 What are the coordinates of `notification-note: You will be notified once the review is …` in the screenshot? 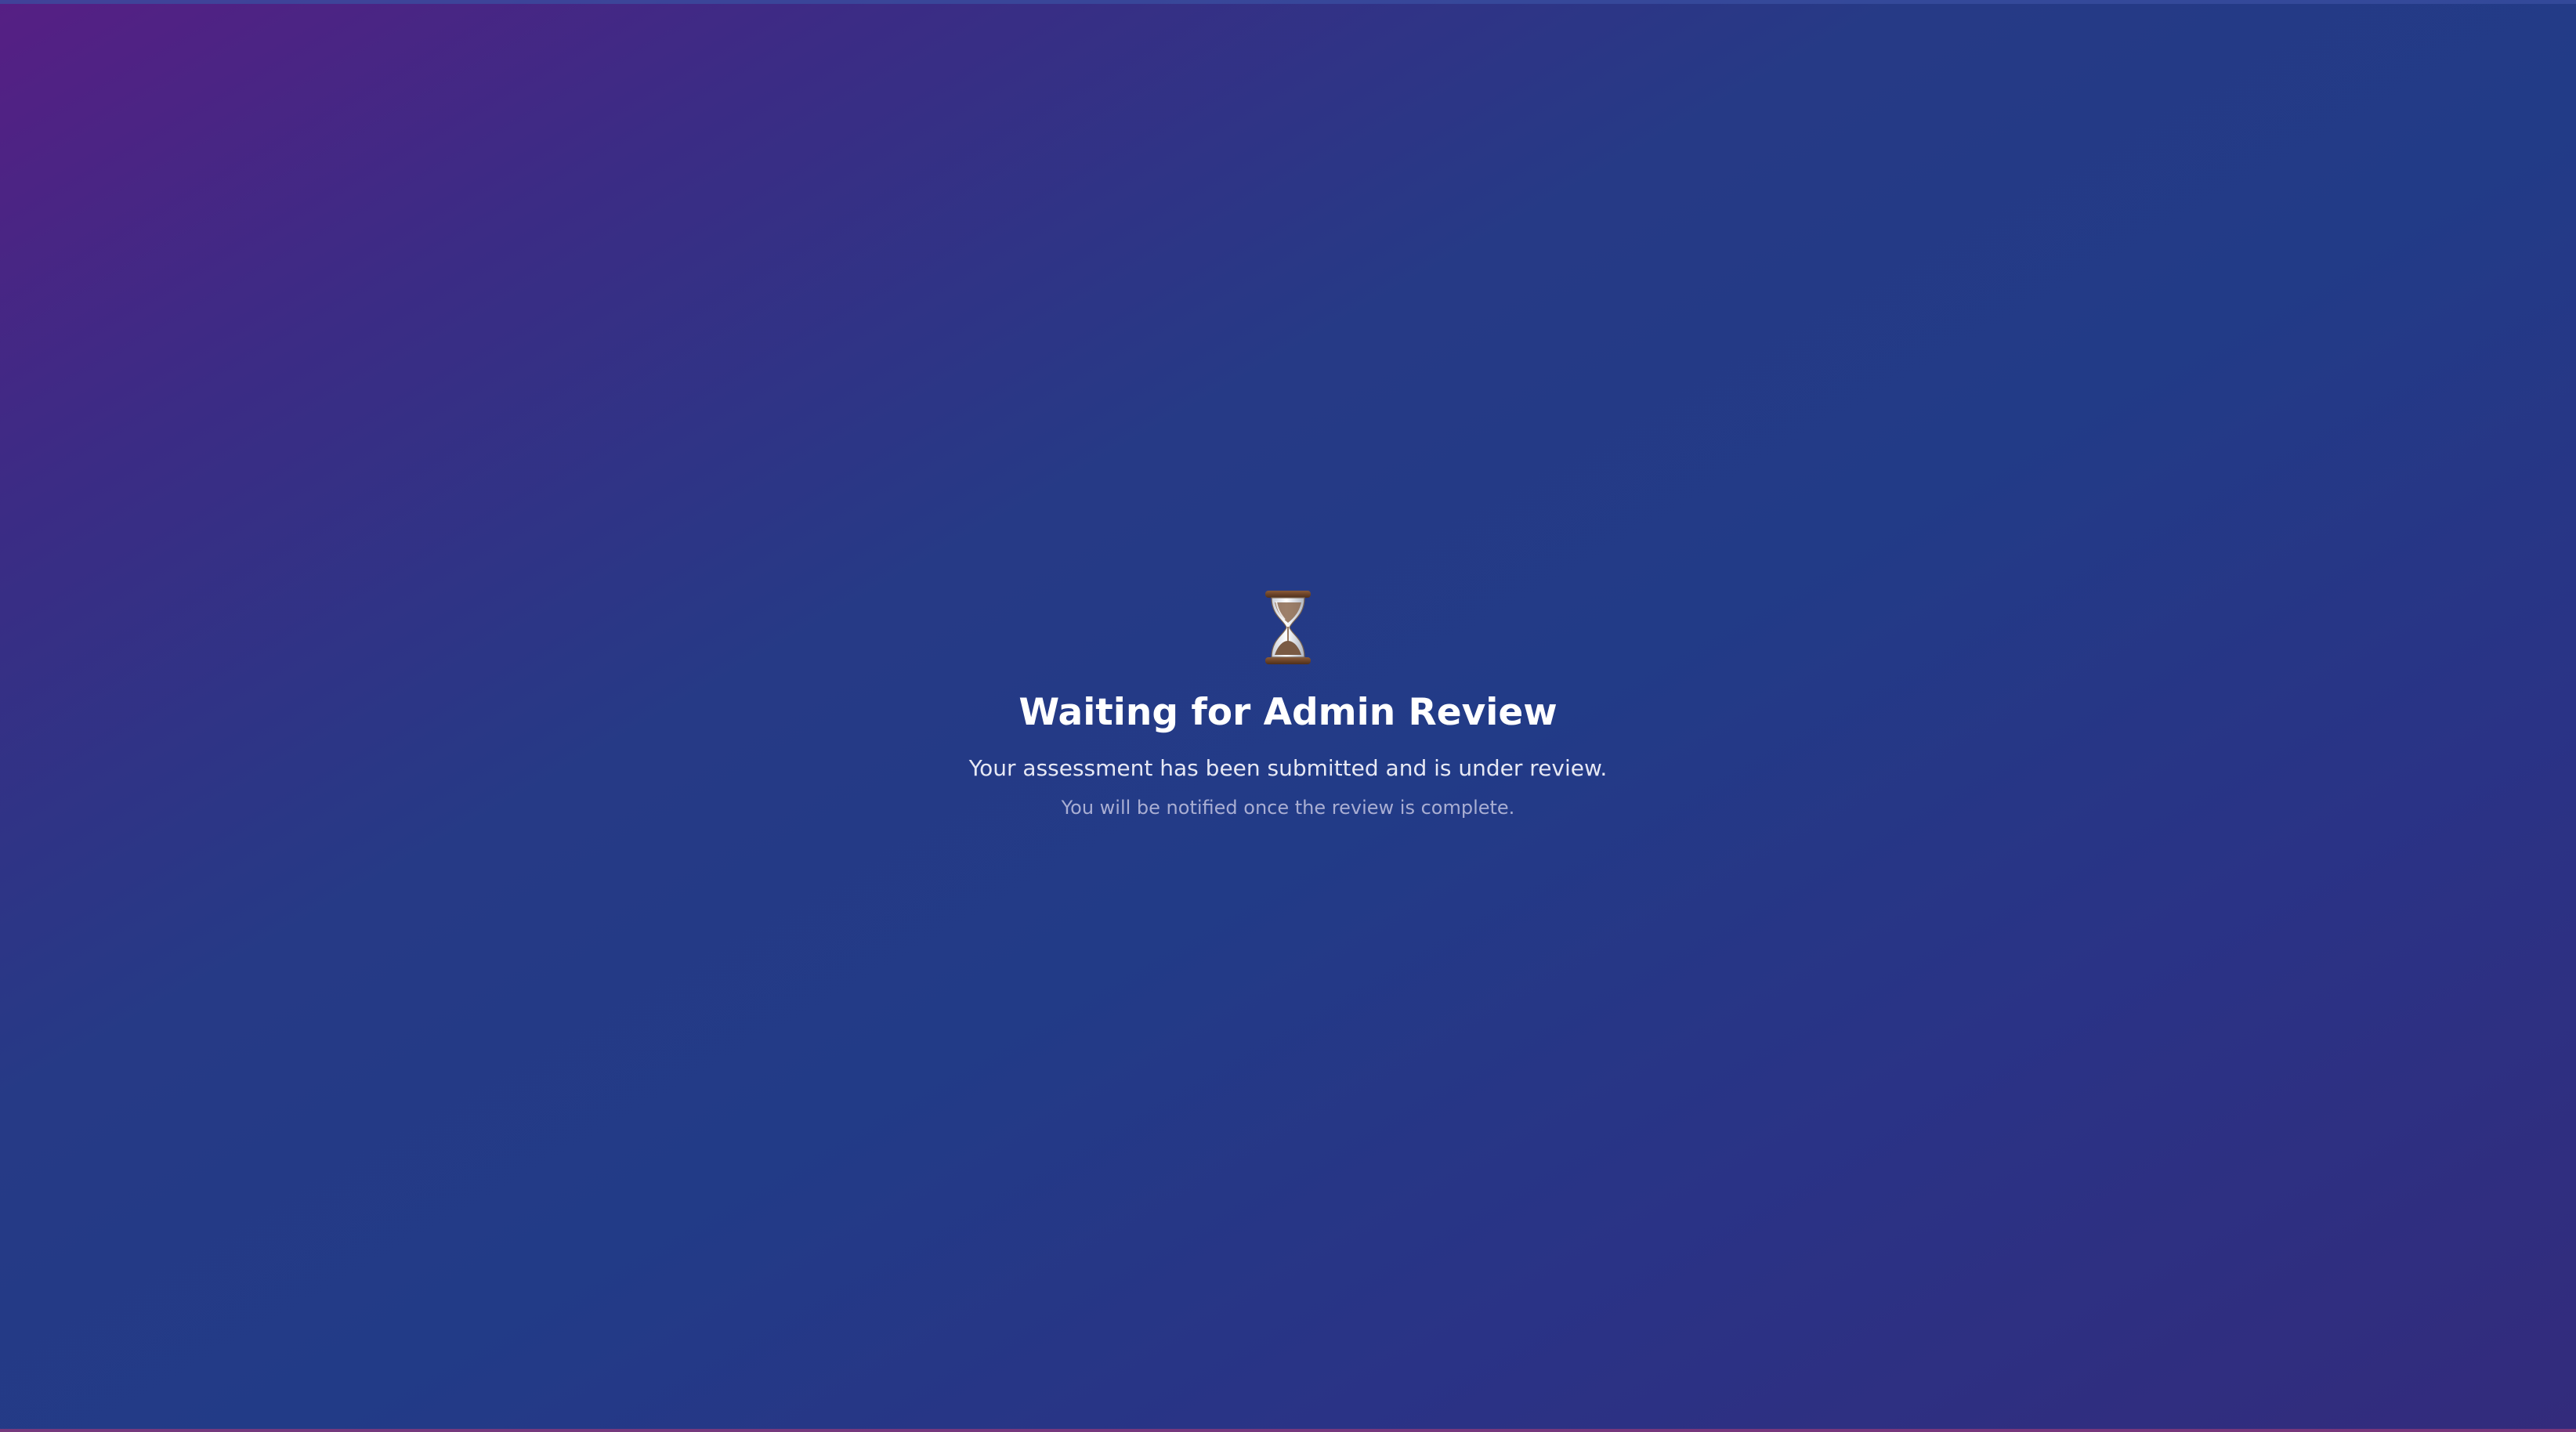 It's located at (1288, 808).